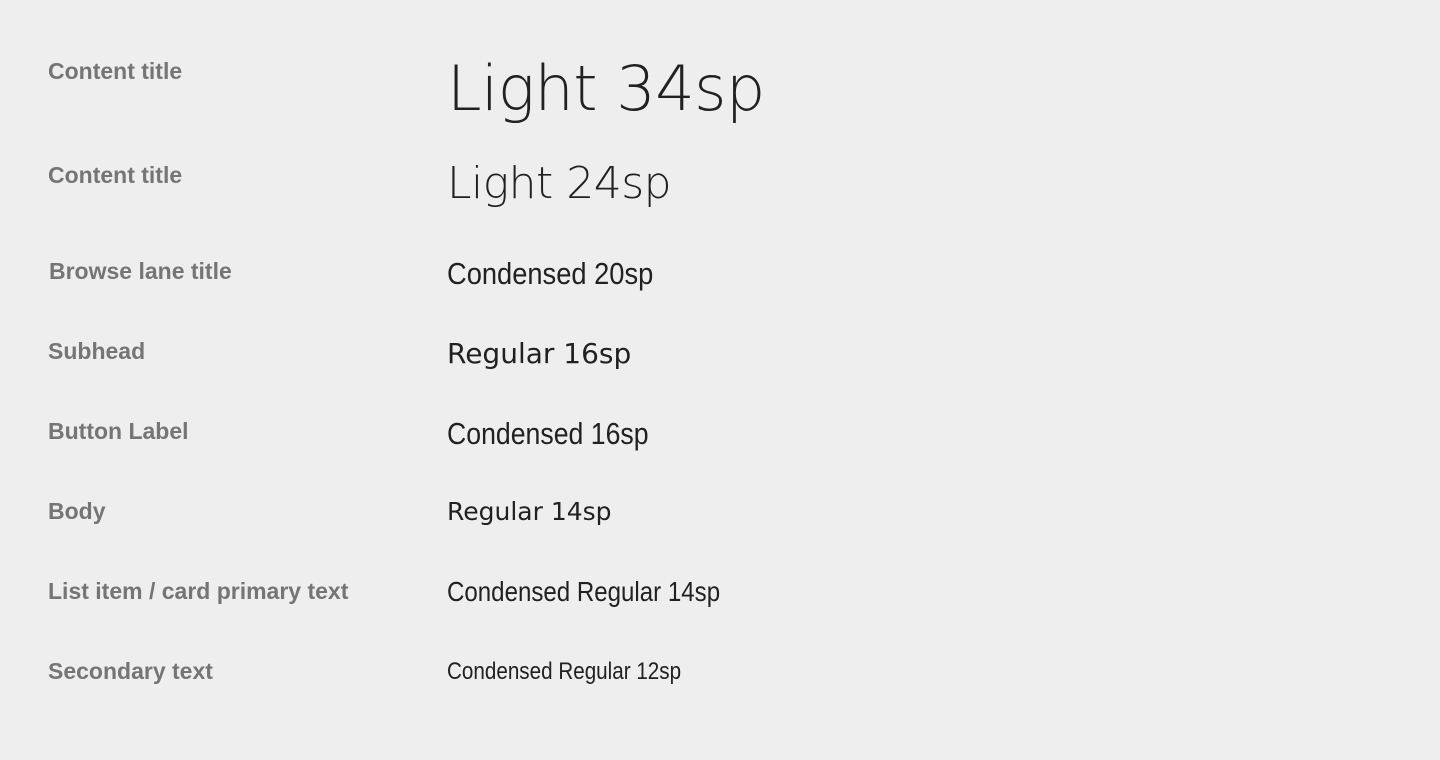 The image size is (1440, 760). What do you see at coordinates (118, 431) in the screenshot?
I see `style-name-label: Button Label` at bounding box center [118, 431].